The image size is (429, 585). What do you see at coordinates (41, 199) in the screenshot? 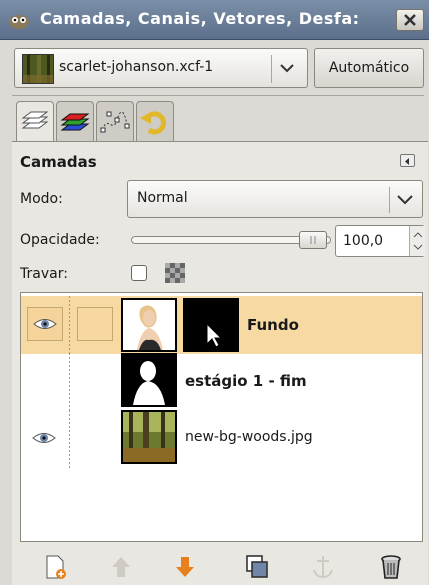
I see `mode-label: Modo:` at bounding box center [41, 199].